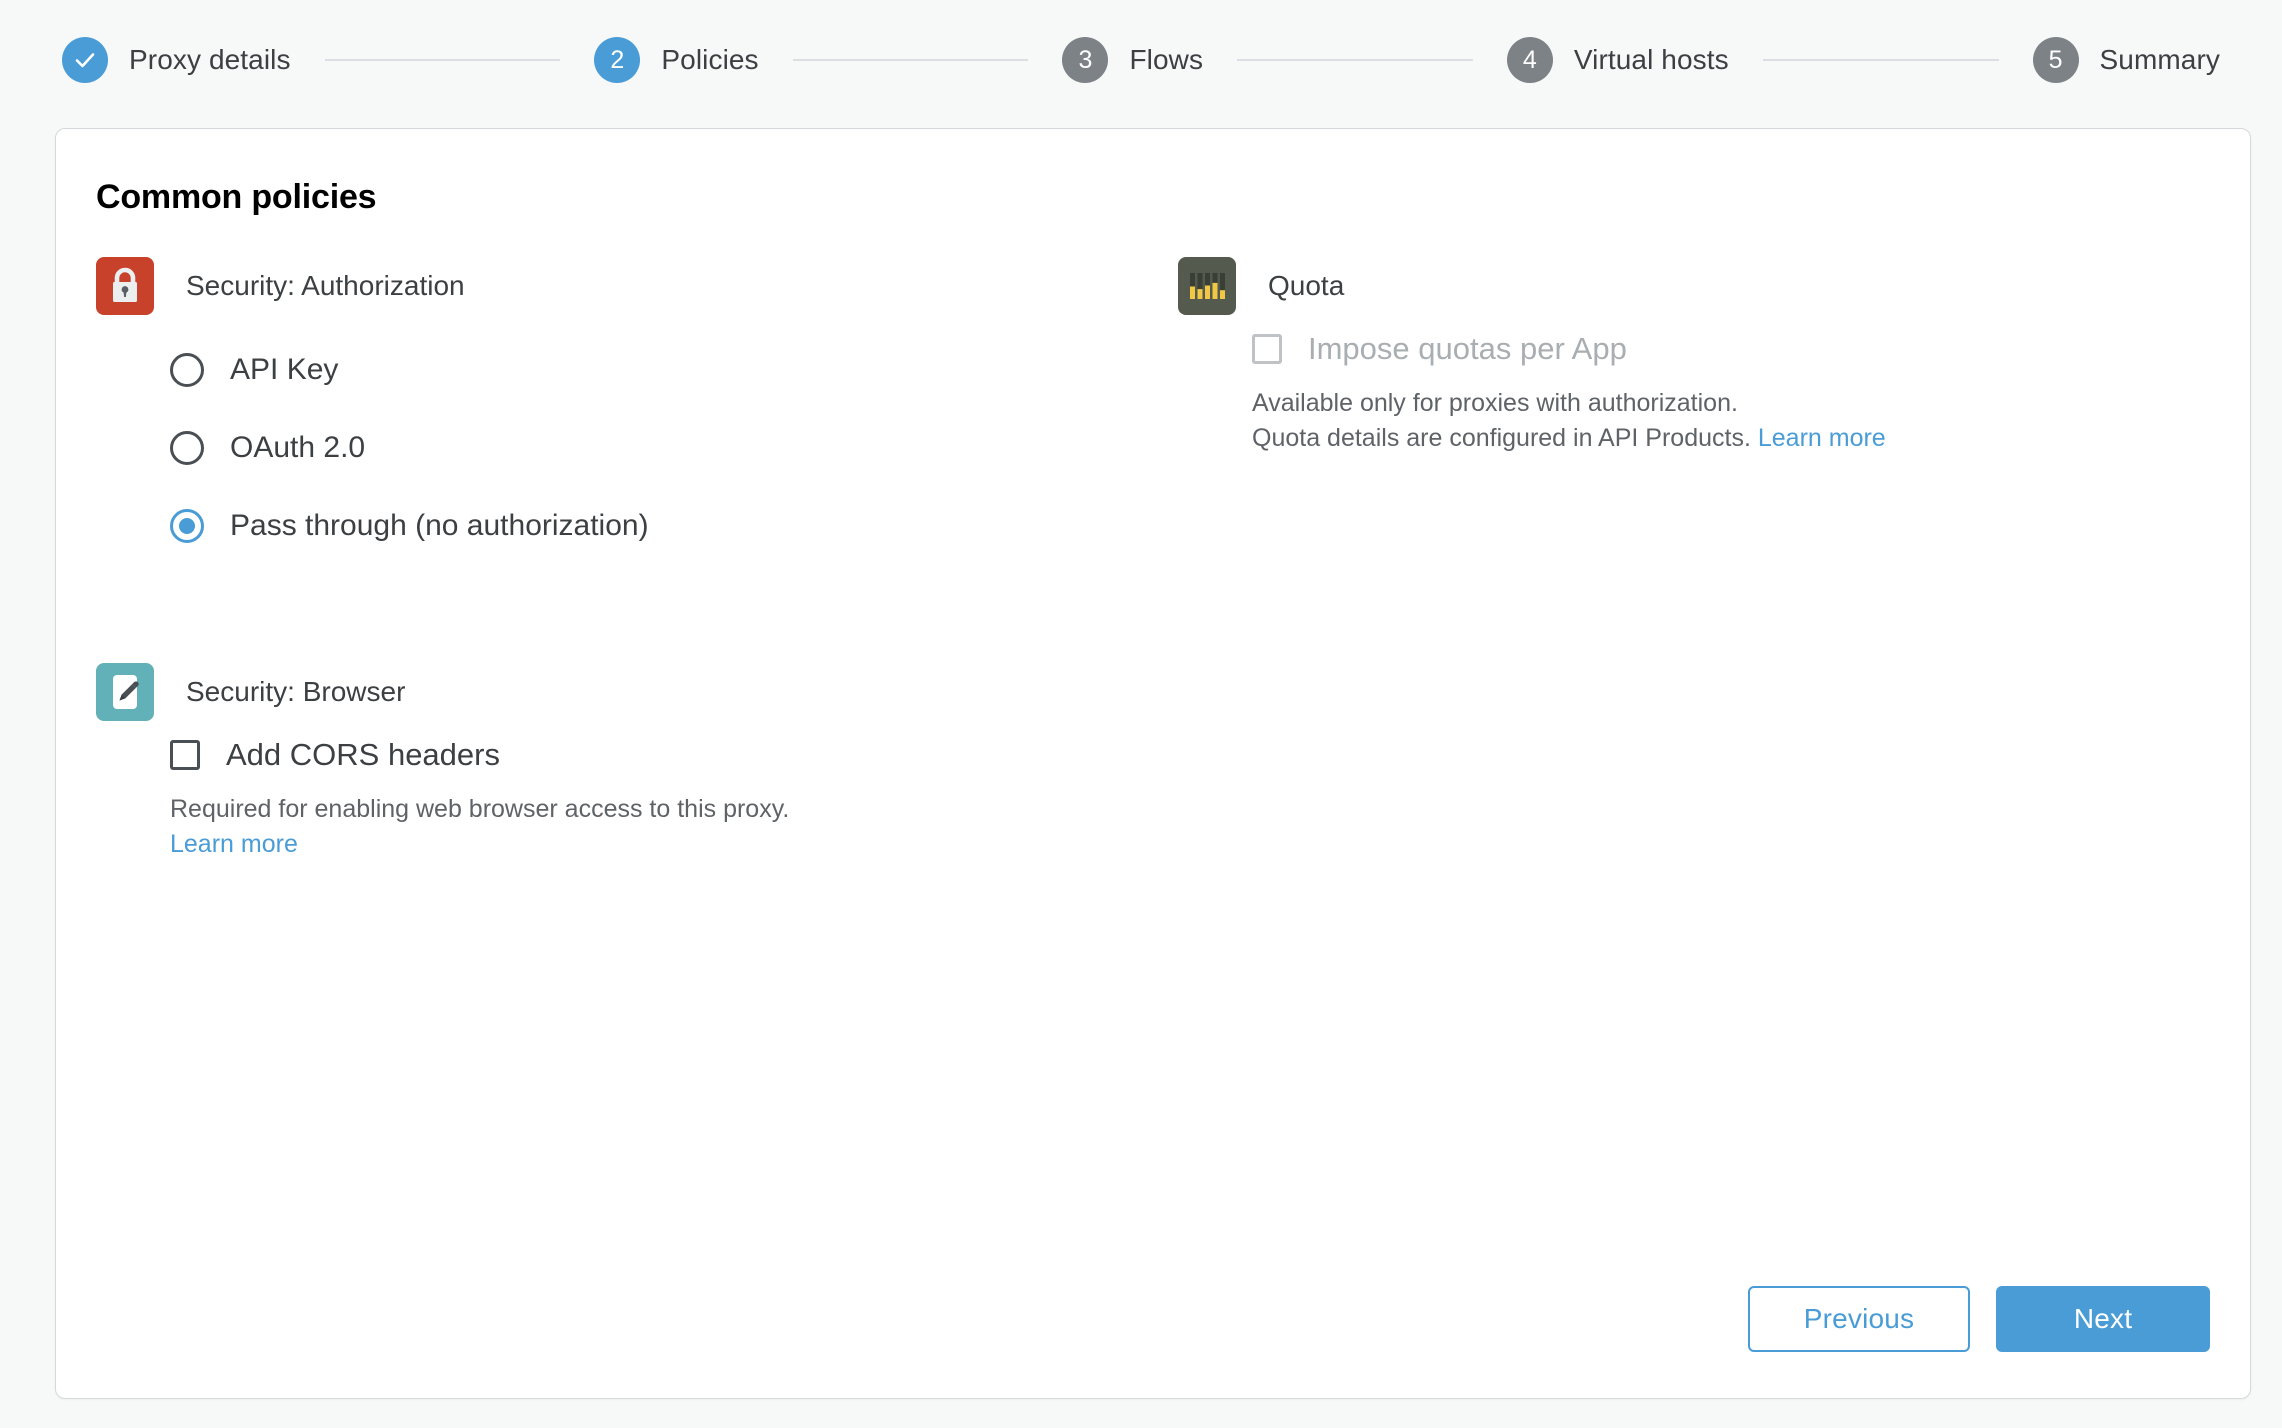 The height and width of the screenshot is (1428, 2282). Describe the element at coordinates (1085, 60) in the screenshot. I see `step-3-bullet: 3` at that location.